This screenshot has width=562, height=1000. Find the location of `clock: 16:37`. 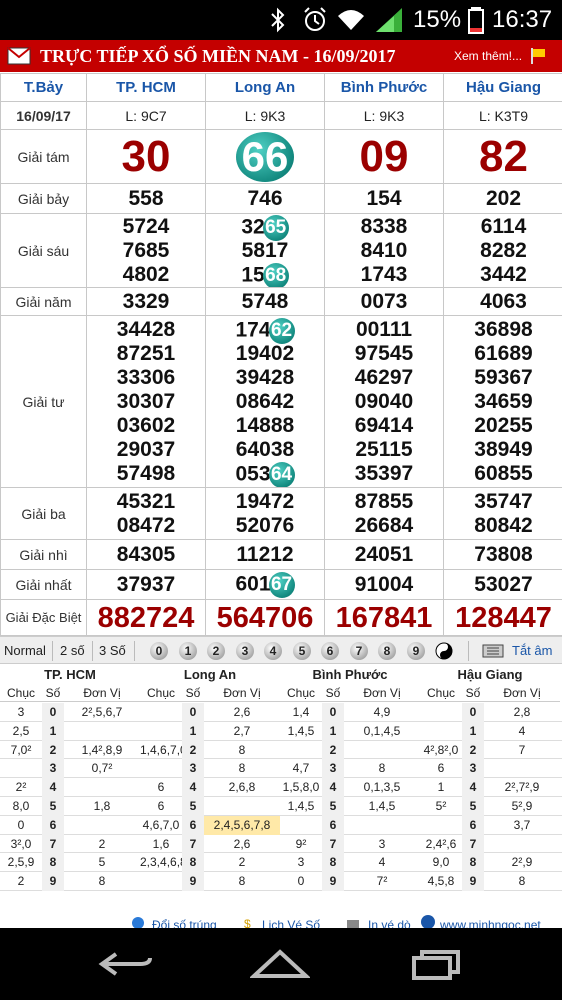

clock: 16:37 is located at coordinates (522, 19).